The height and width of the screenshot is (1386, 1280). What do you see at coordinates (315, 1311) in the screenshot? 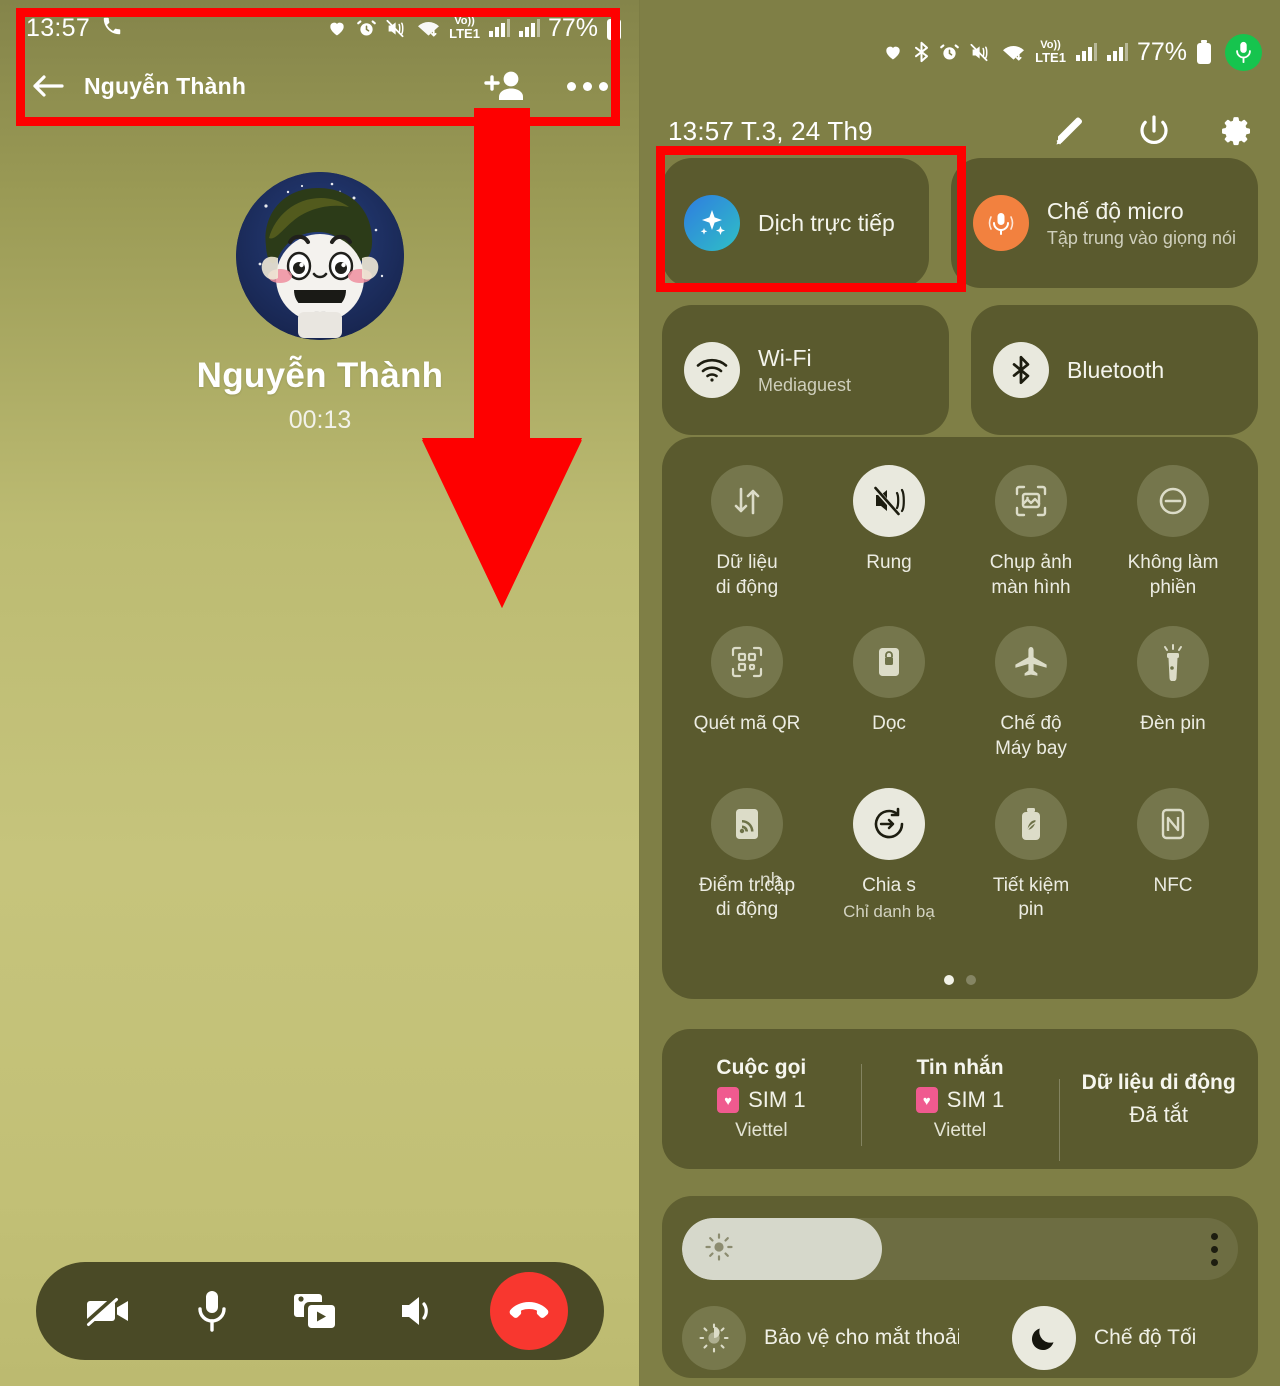
I see `share-media-icon` at bounding box center [315, 1311].